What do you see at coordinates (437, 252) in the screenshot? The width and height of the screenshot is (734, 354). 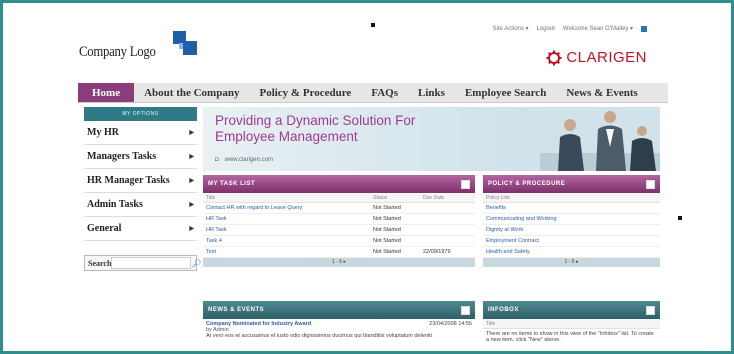 I see `task-due-date: 22/09/1979` at bounding box center [437, 252].